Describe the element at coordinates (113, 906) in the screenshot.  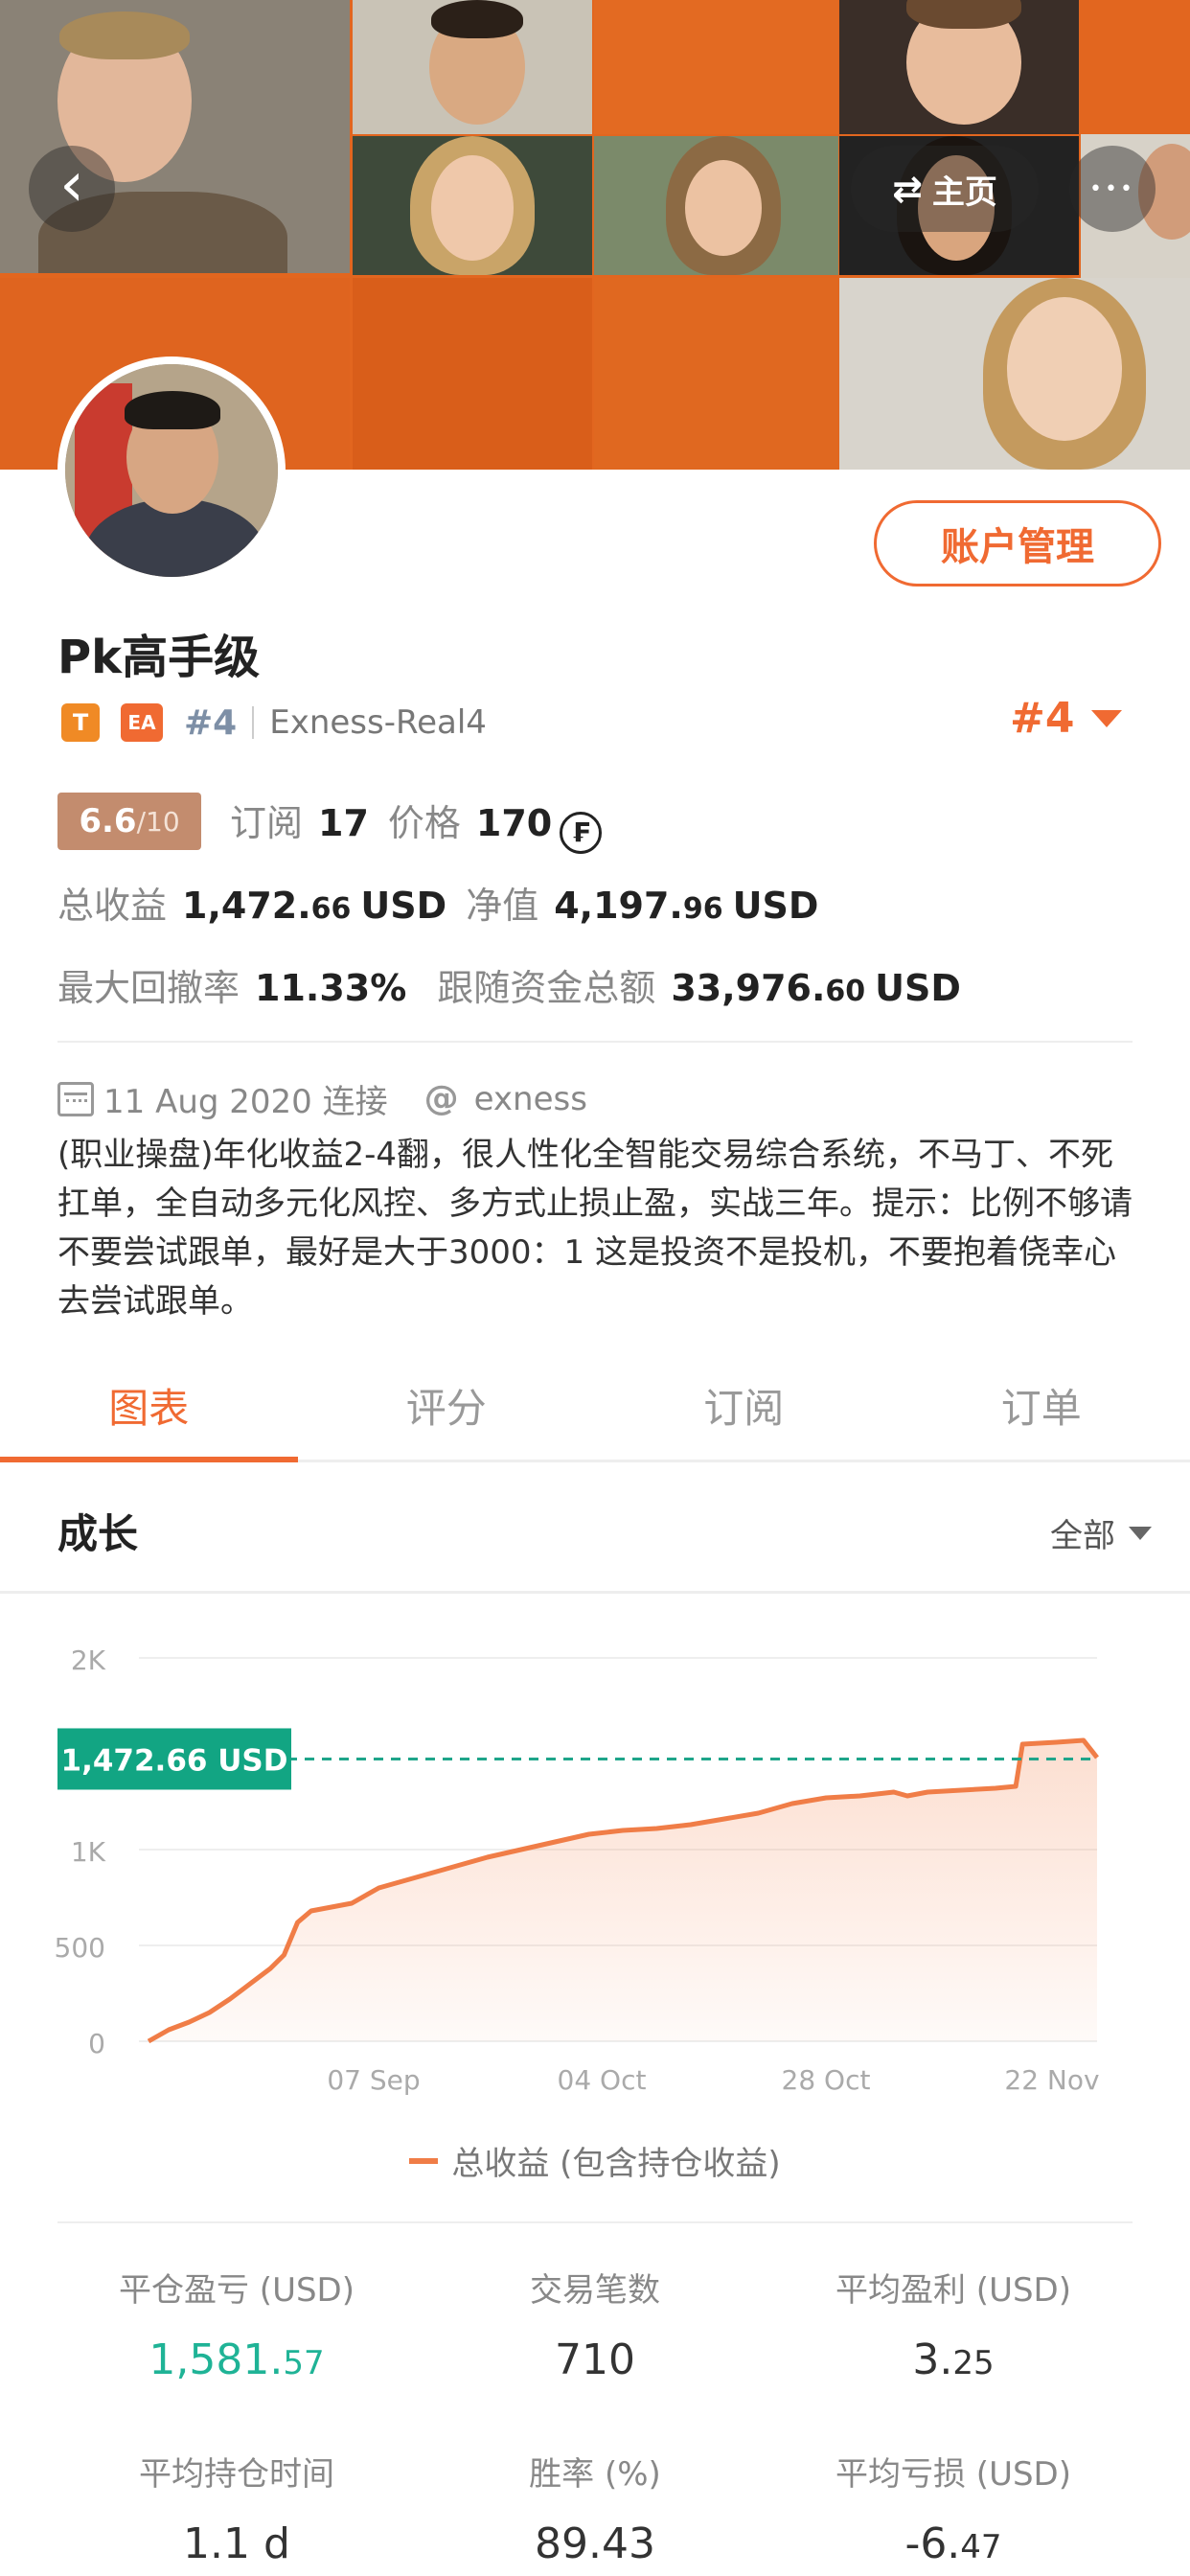
I see `total-profit-label: 总收益` at that location.